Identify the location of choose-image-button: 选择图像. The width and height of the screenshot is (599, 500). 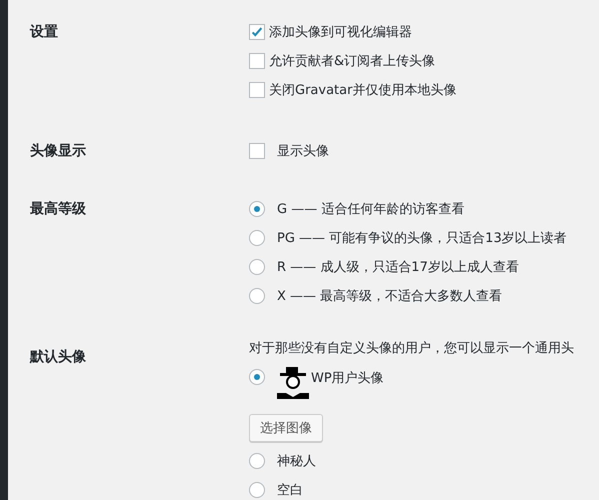
(286, 428).